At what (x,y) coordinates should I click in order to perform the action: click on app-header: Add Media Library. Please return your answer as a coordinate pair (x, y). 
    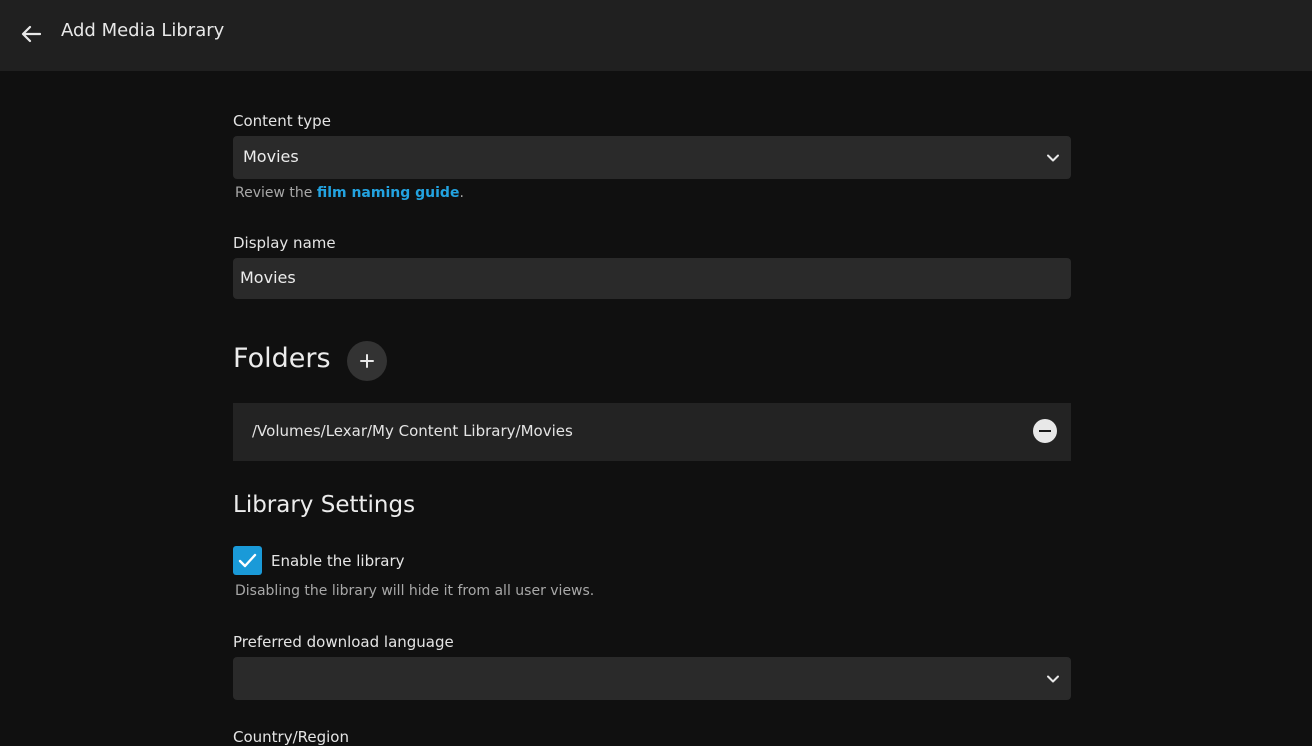
    Looking at the image, I should click on (656, 35).